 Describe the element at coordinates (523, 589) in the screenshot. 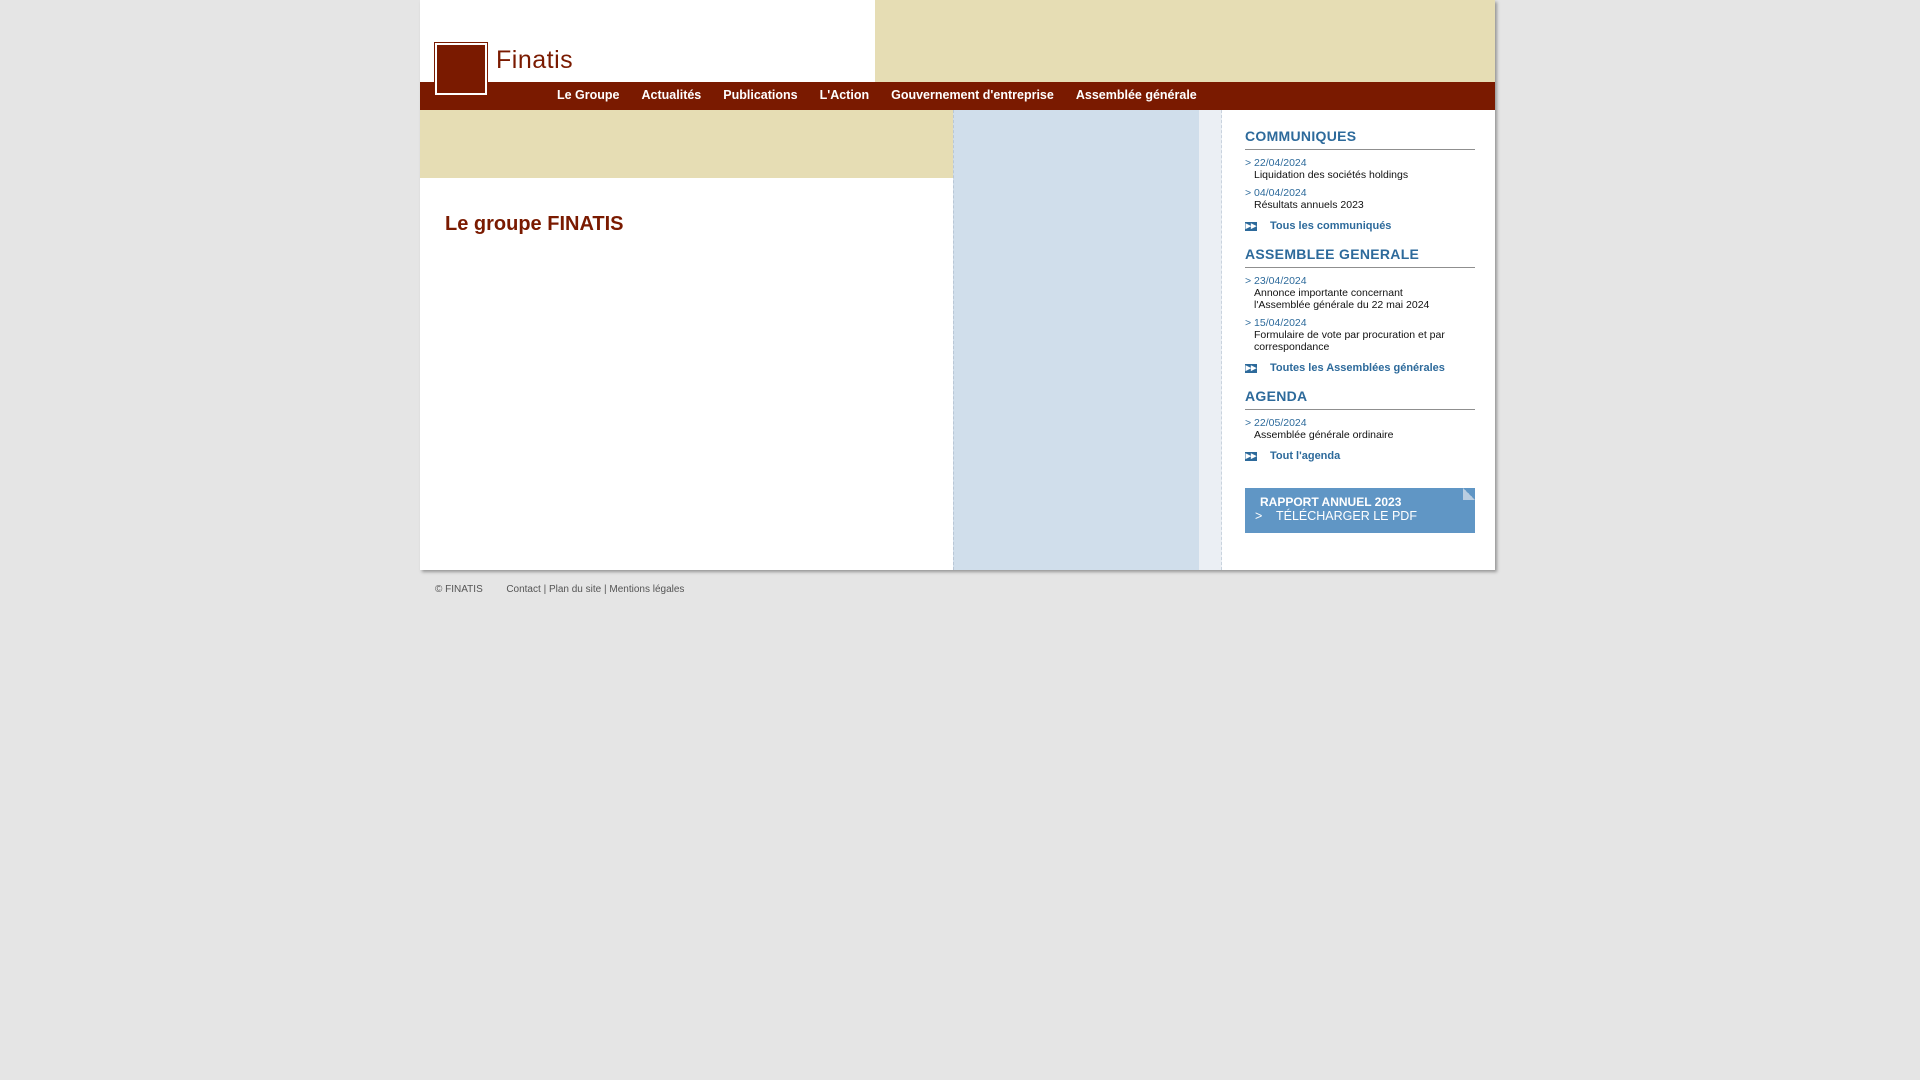

I see `contact-link: Contact` at that location.